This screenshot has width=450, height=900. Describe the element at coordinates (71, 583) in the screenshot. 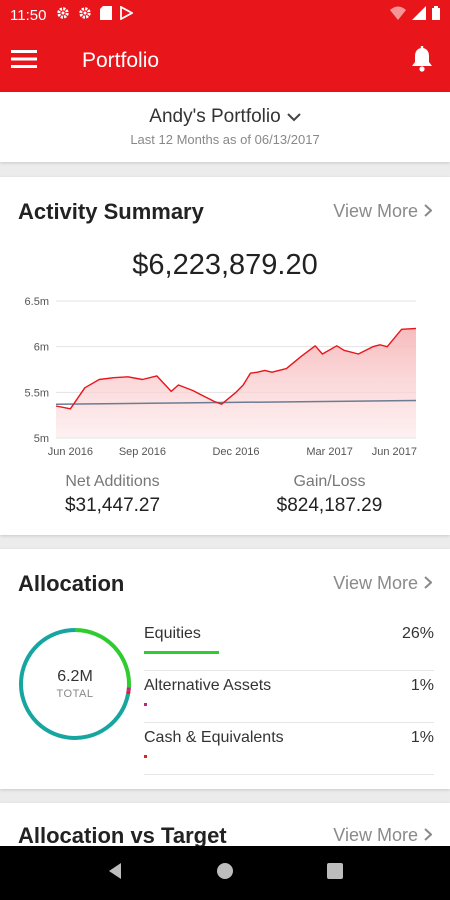

I see `allocation-title: Allocation` at that location.